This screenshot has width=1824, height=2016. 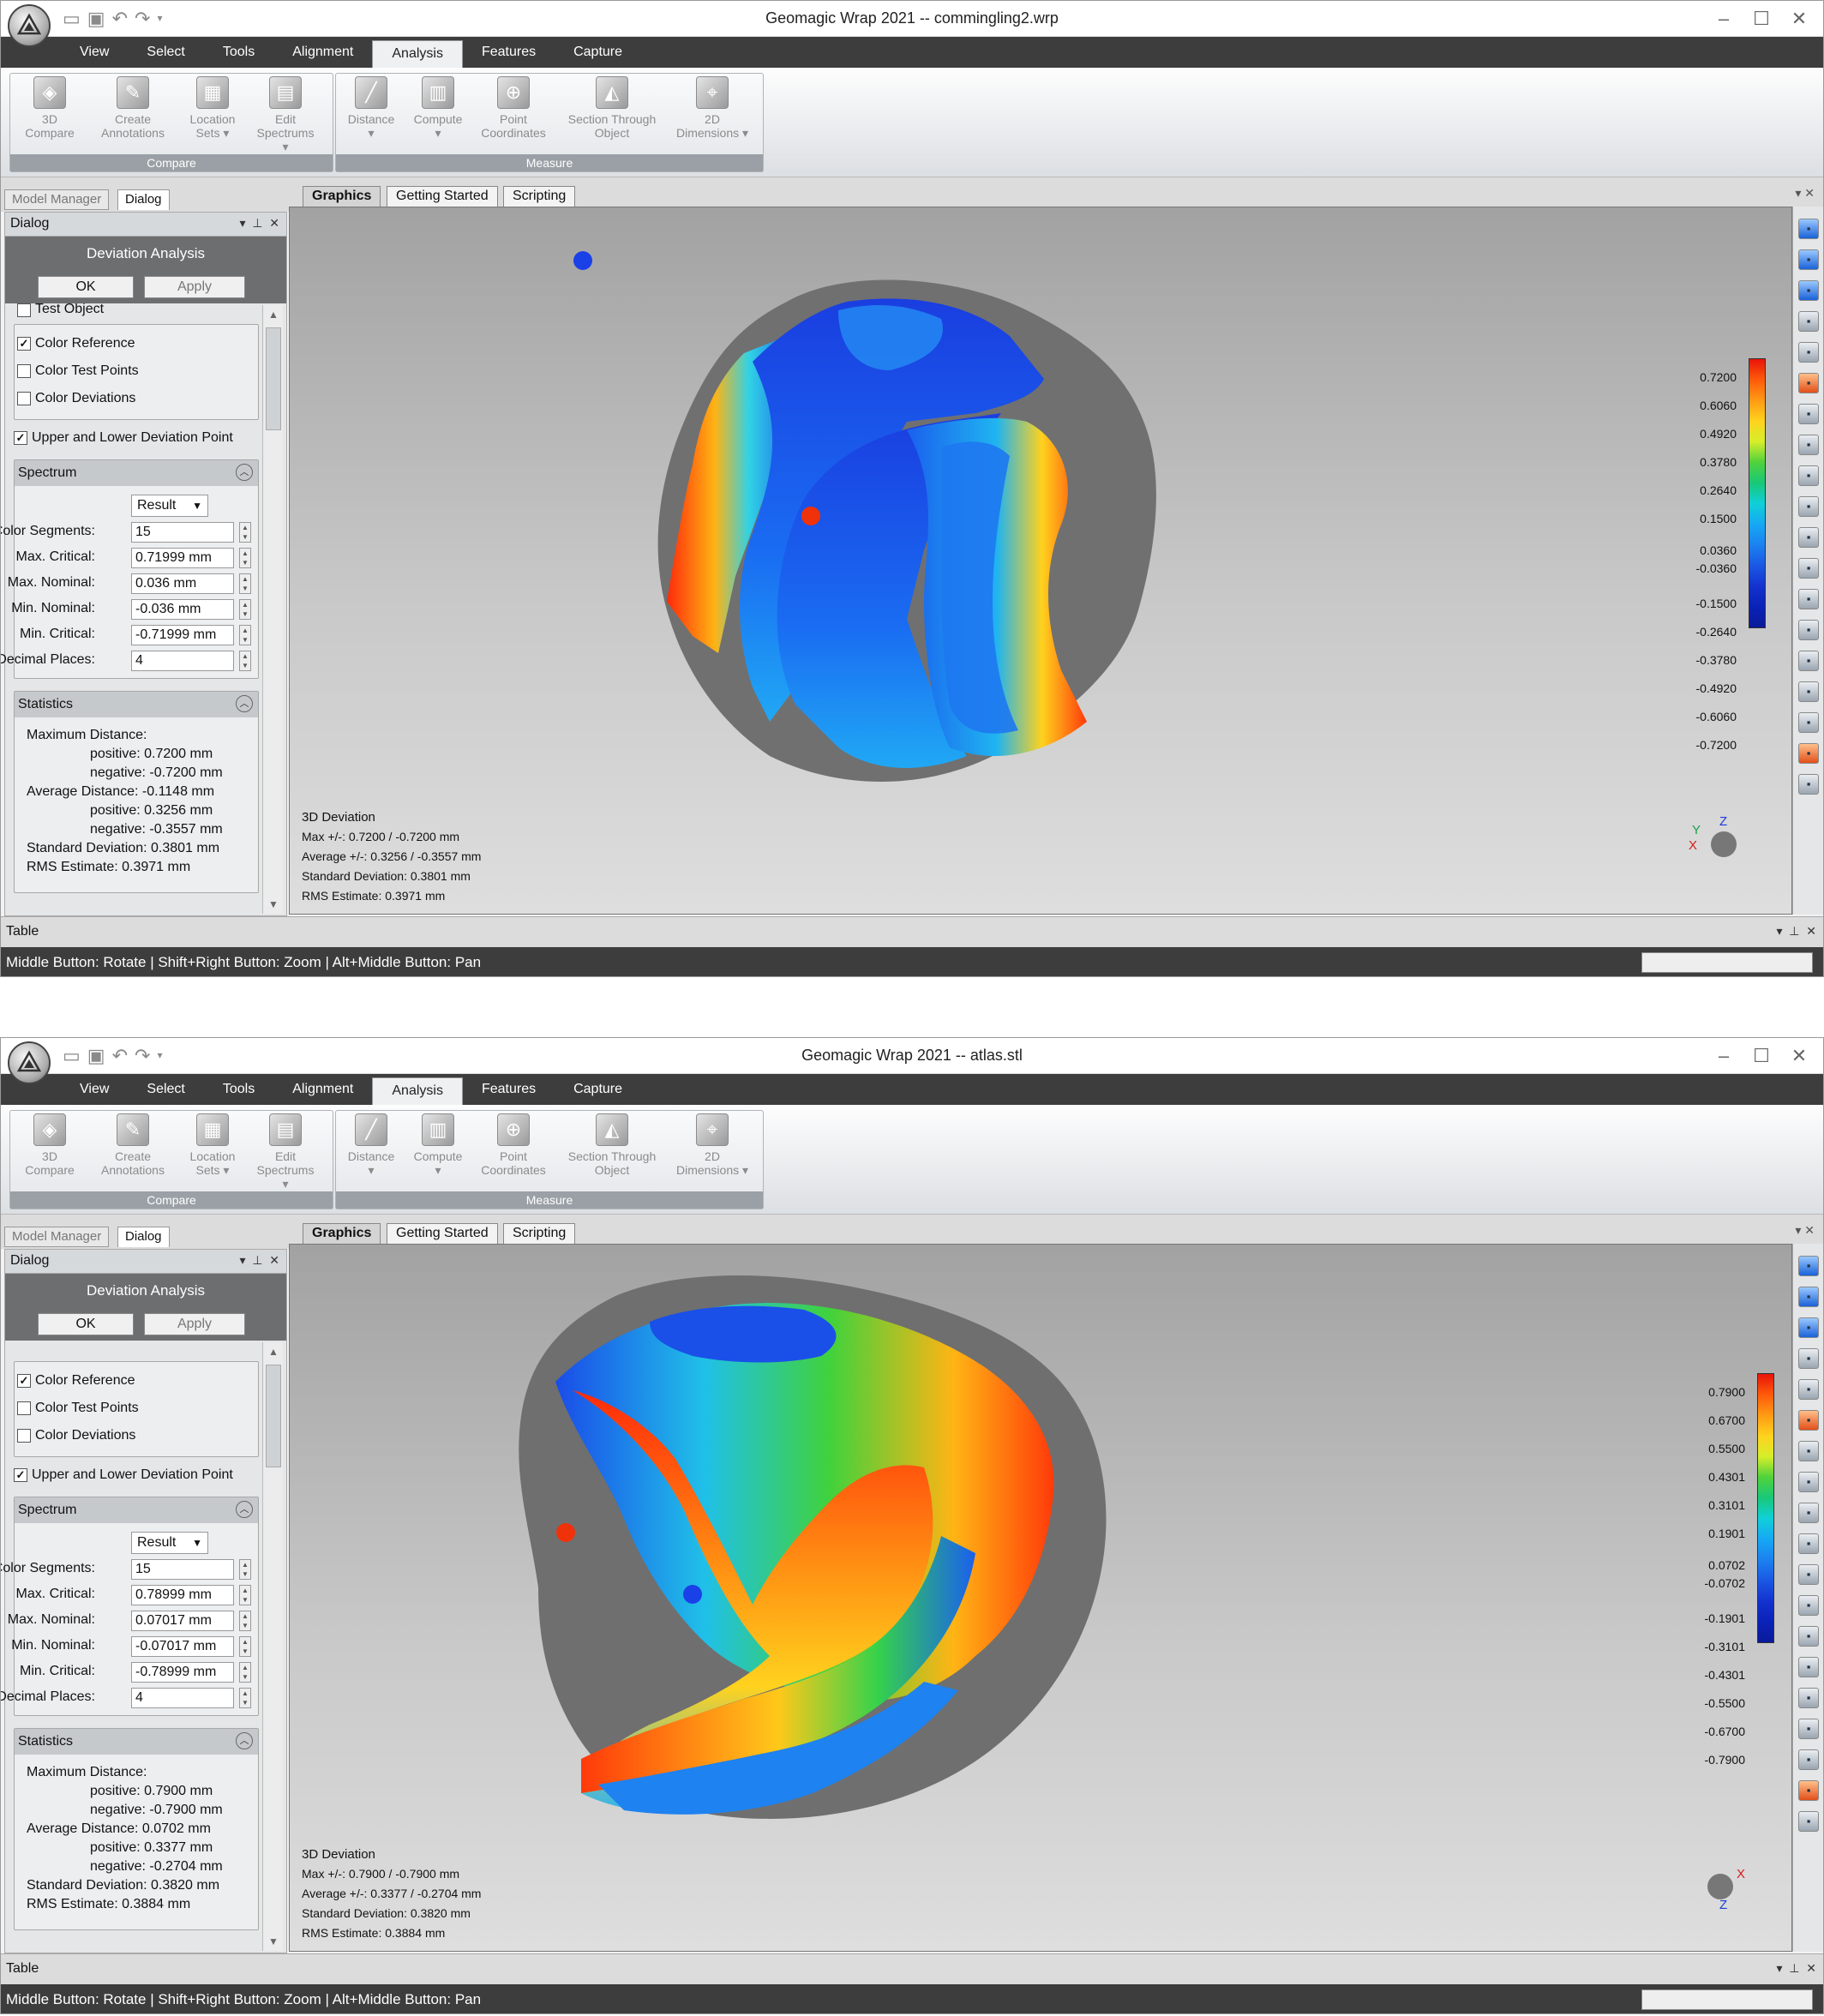 What do you see at coordinates (182, 1595) in the screenshot?
I see `spectrum-field-input: 0.78999 mm` at bounding box center [182, 1595].